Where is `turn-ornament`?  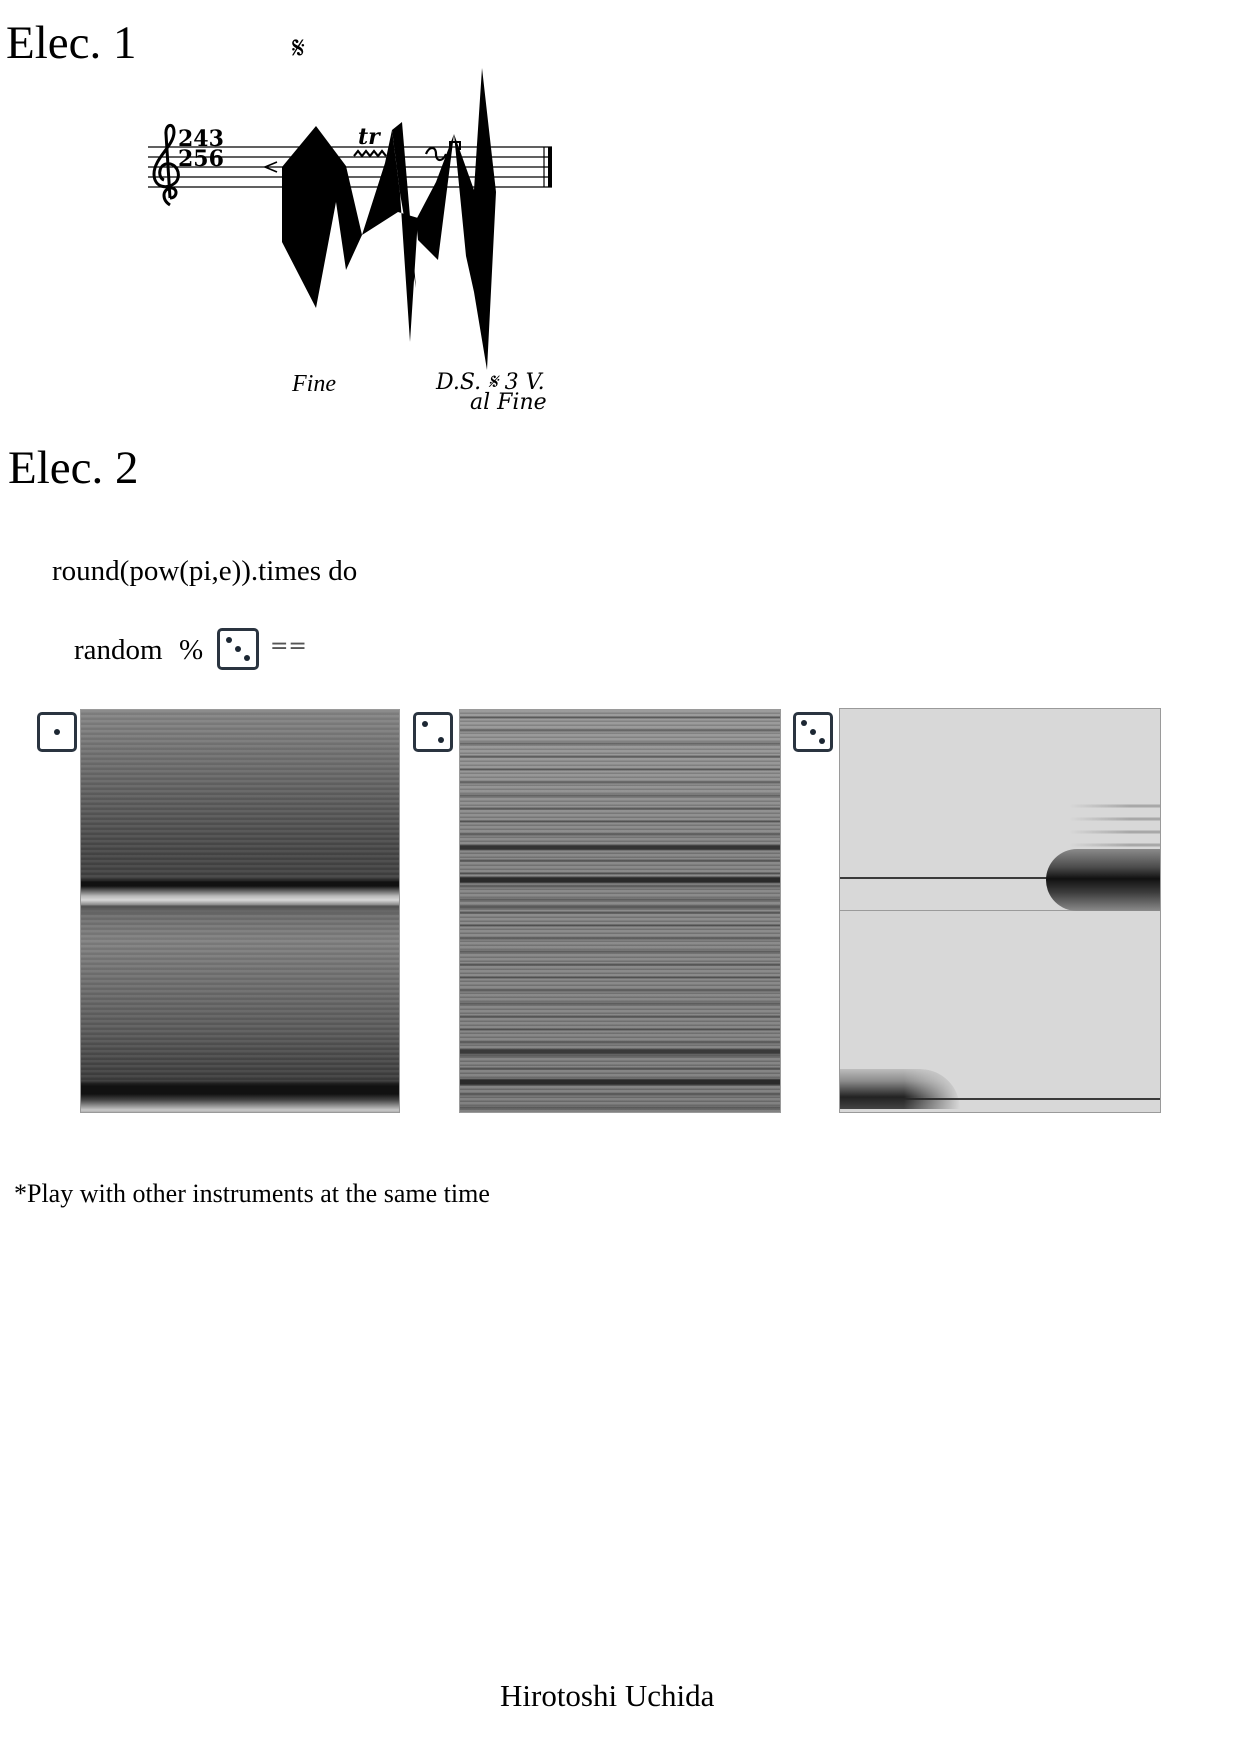
turn-ornament is located at coordinates (436, 154).